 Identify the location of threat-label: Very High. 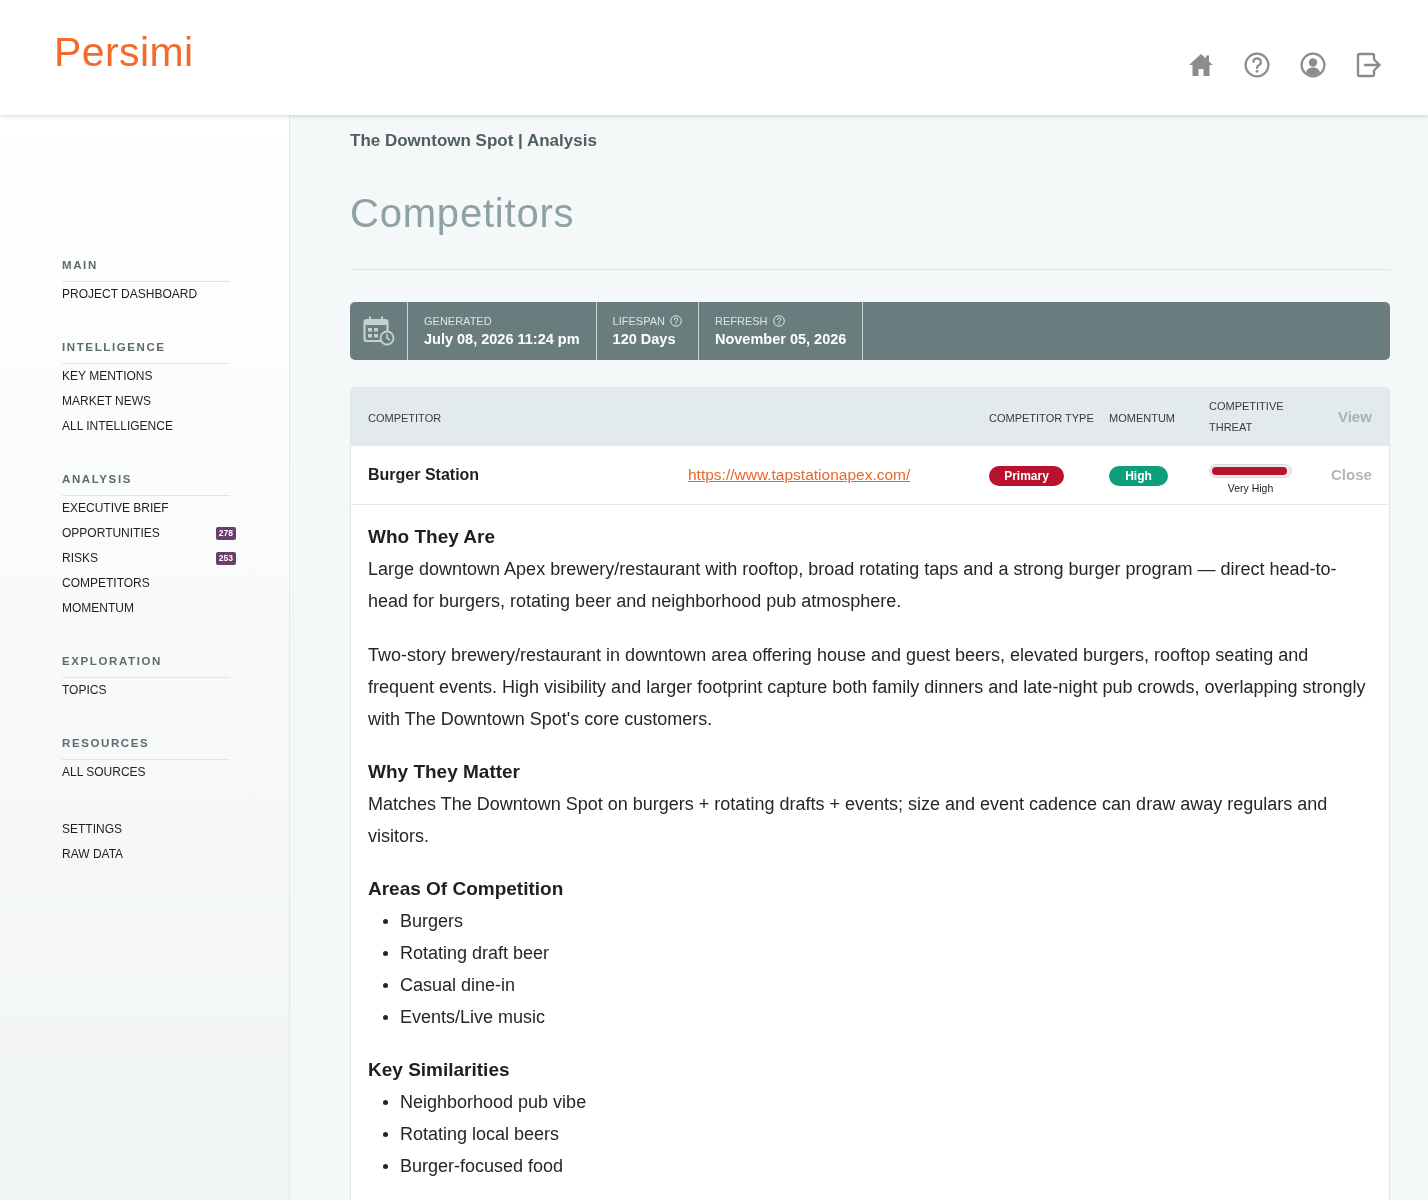
(1250, 488).